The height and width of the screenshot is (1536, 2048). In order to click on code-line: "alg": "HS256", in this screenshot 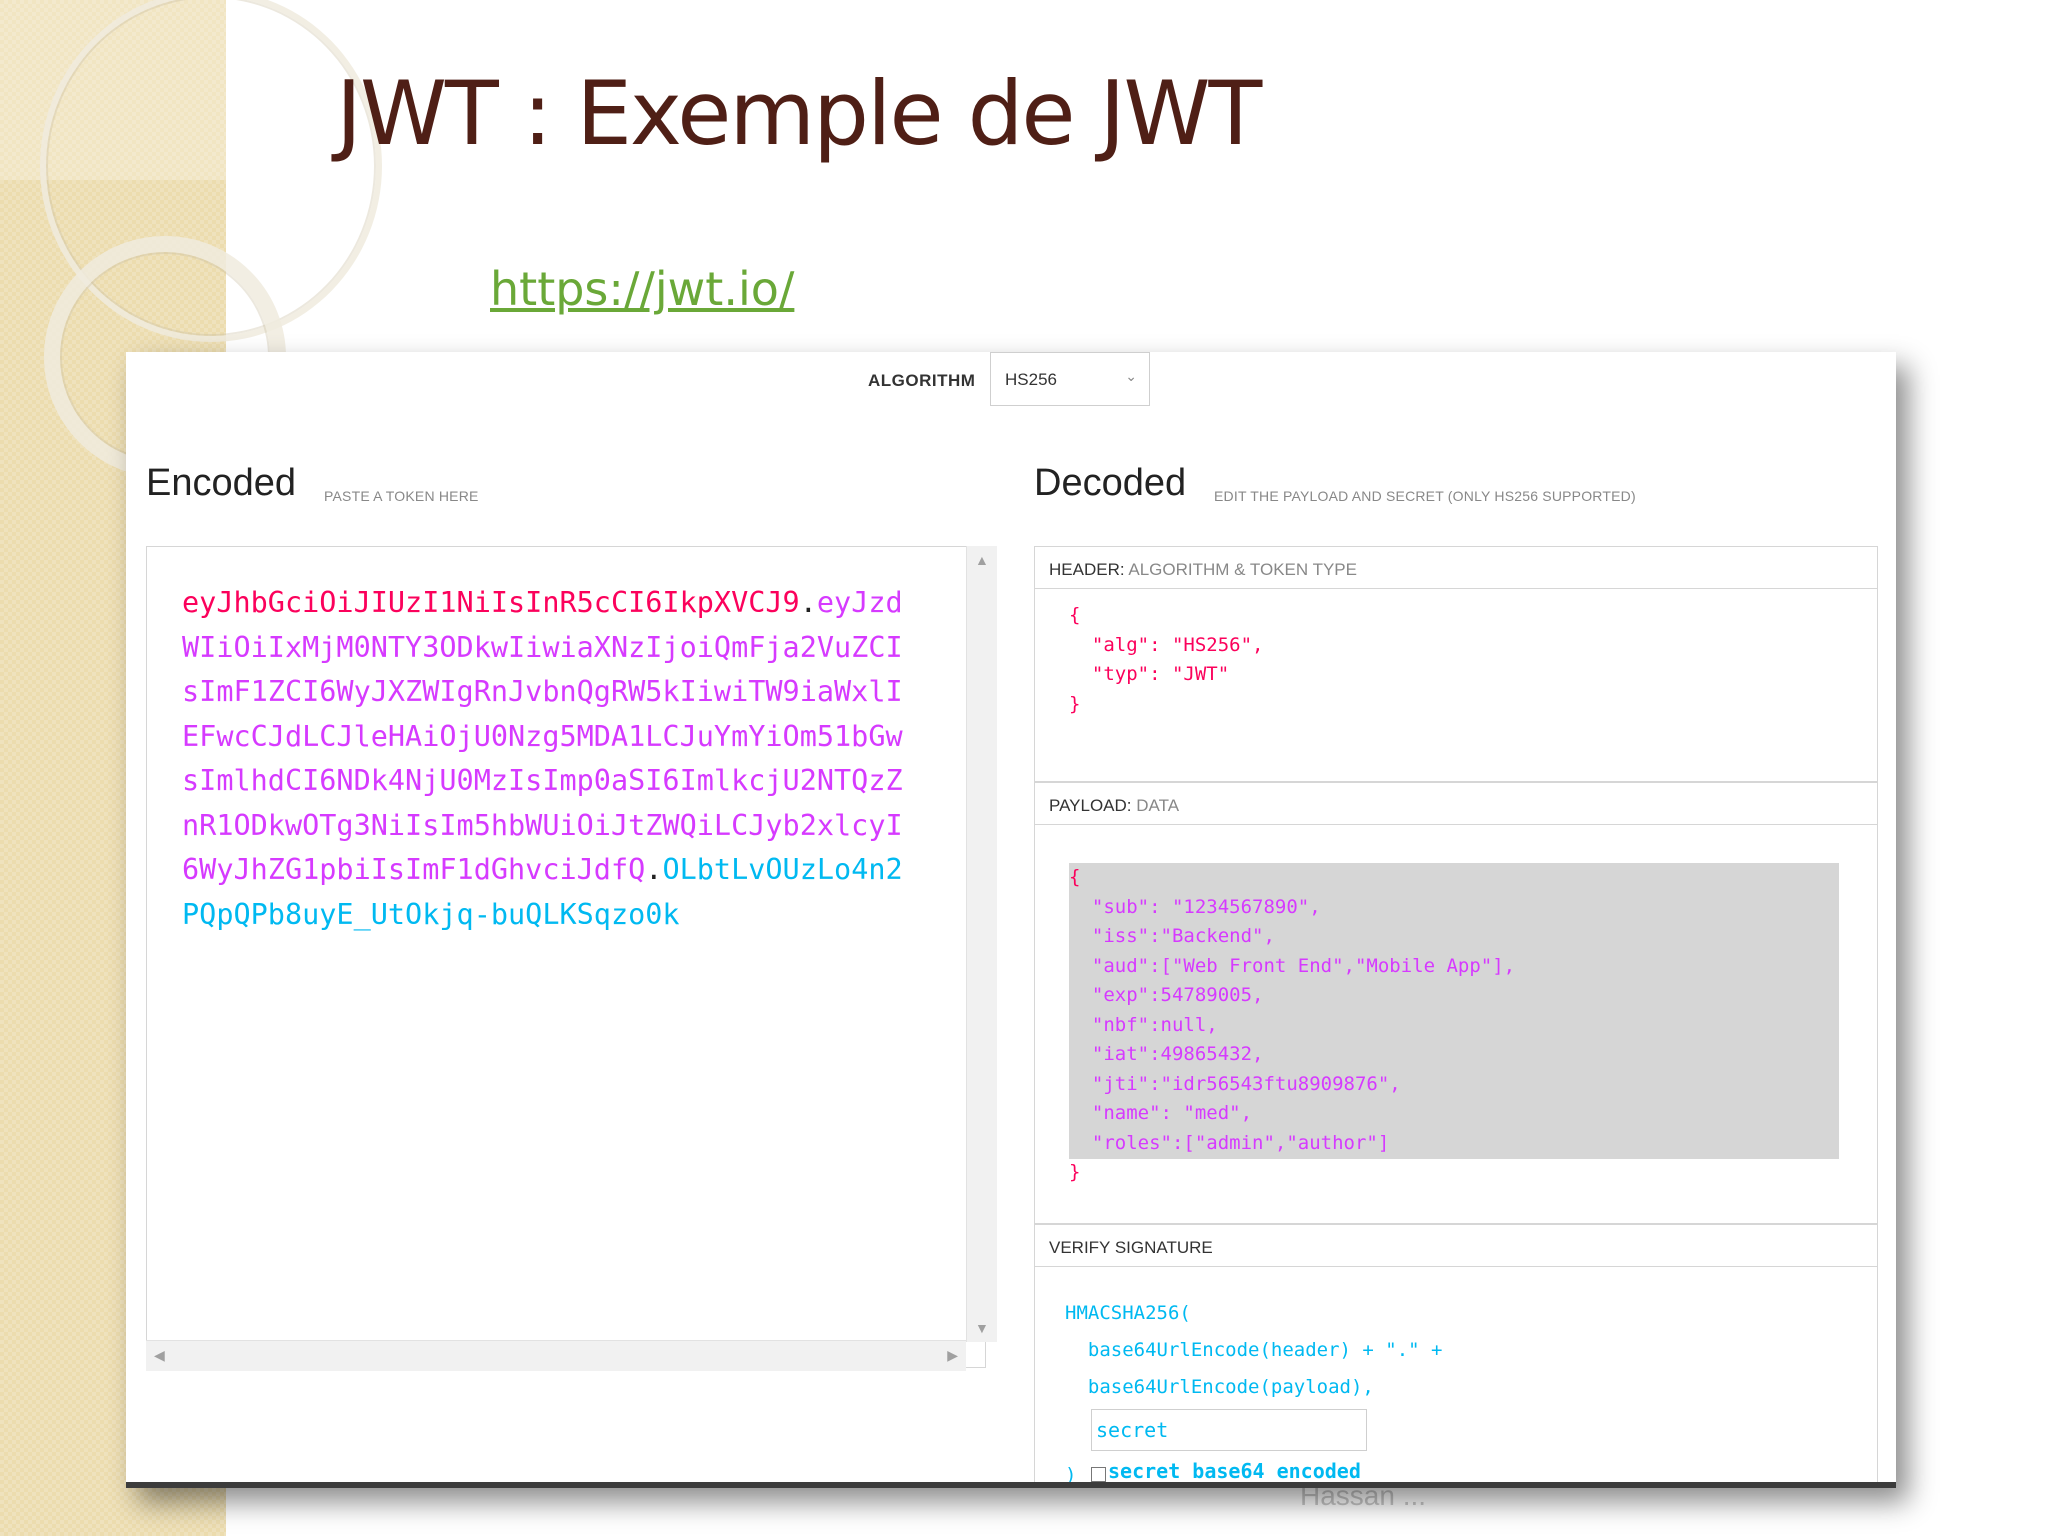, I will do `click(1166, 646)`.